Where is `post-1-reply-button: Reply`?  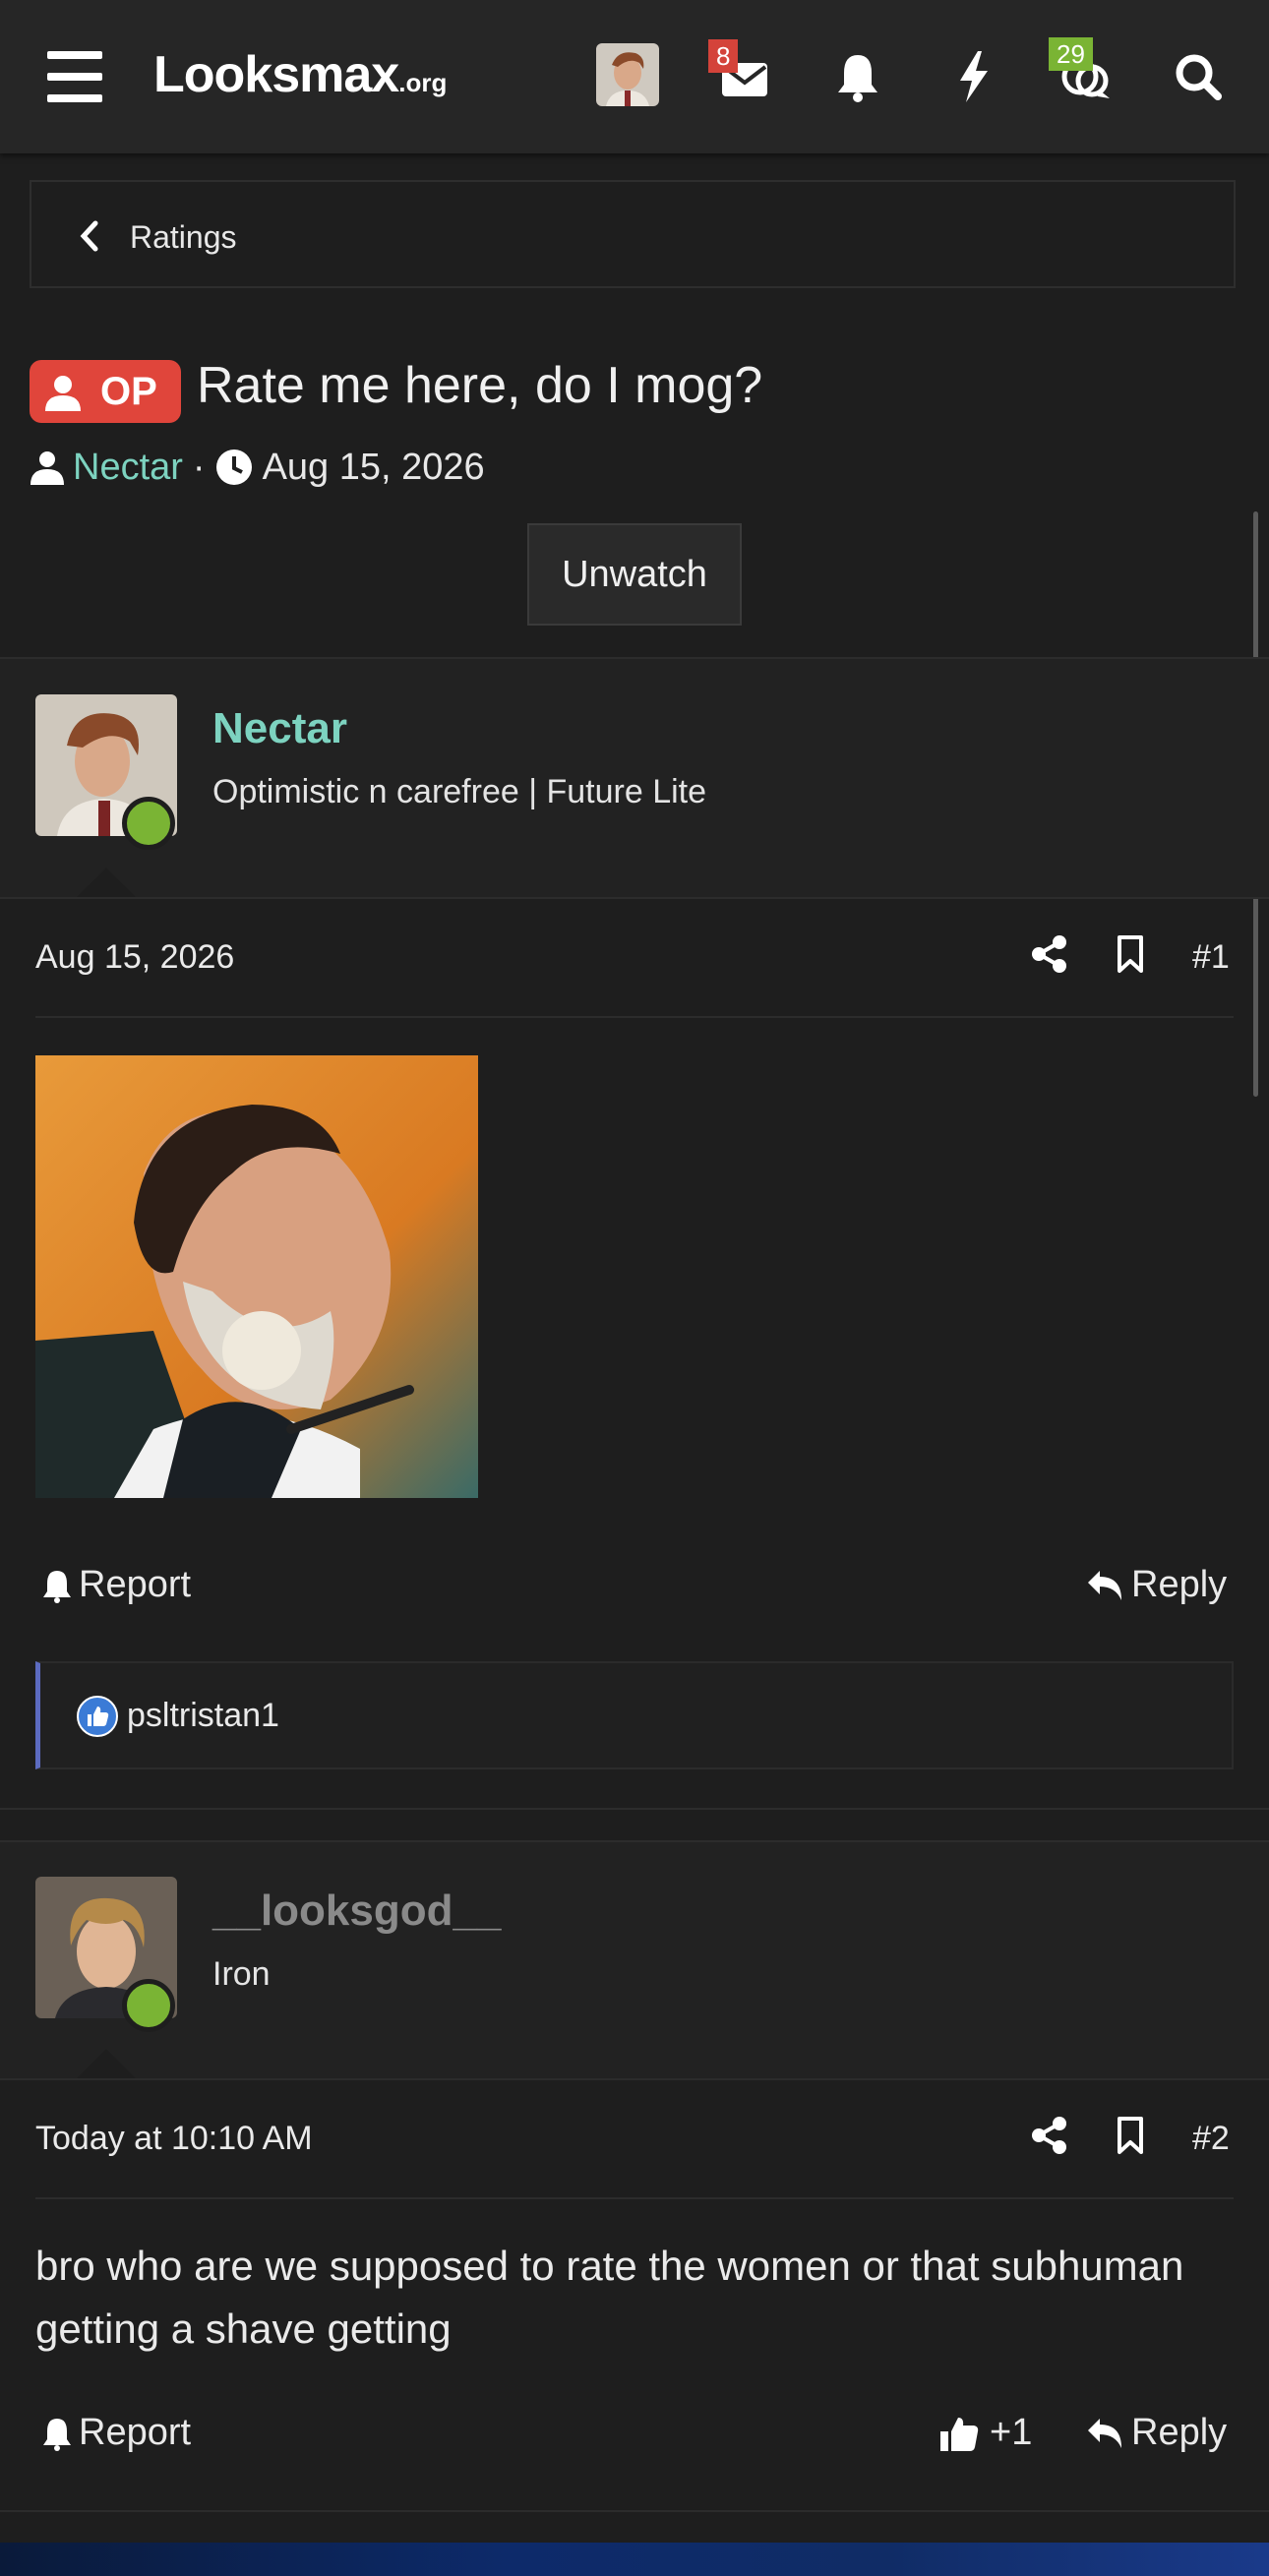
post-1-reply-button: Reply is located at coordinates (1156, 1585).